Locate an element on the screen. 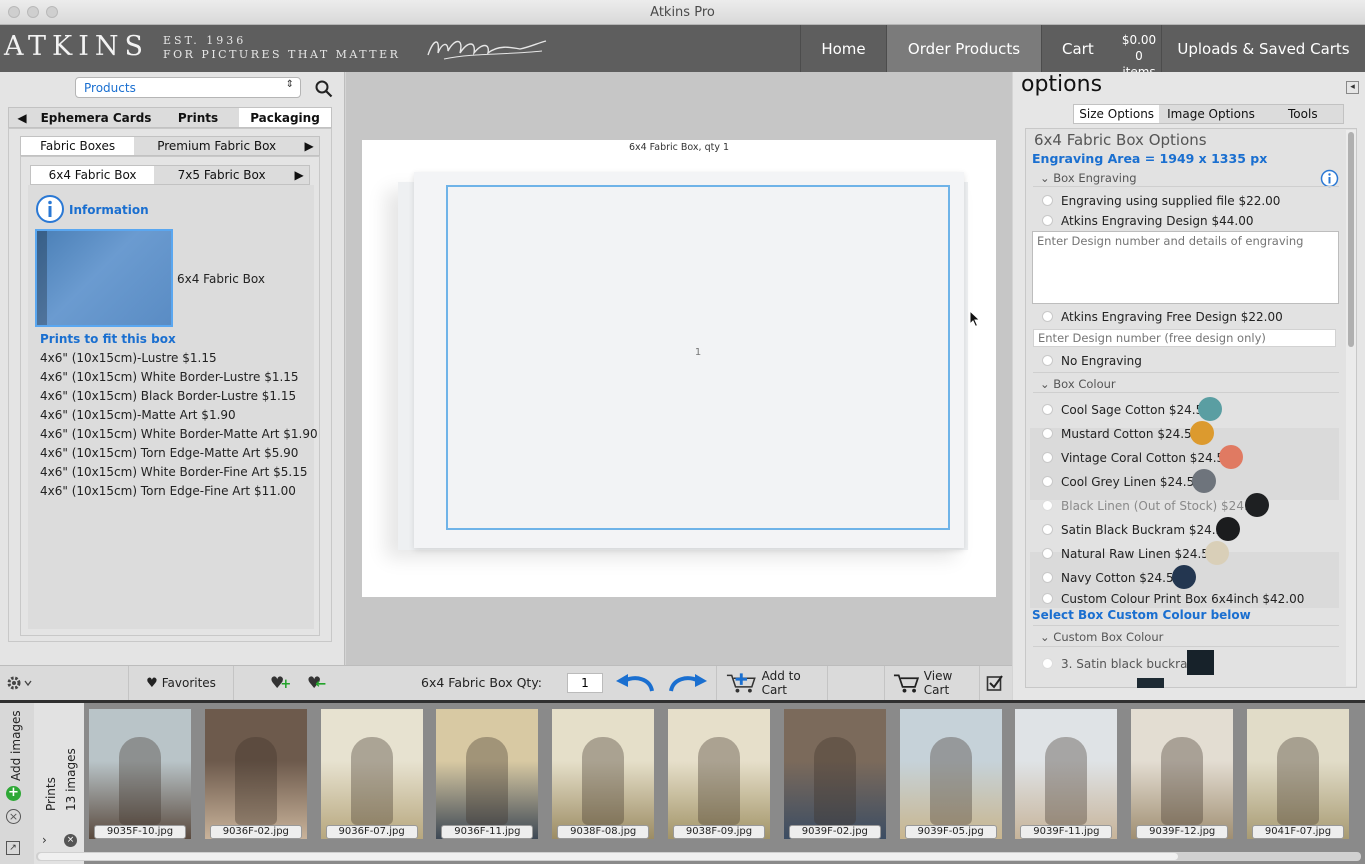  information-icon is located at coordinates (50, 209).